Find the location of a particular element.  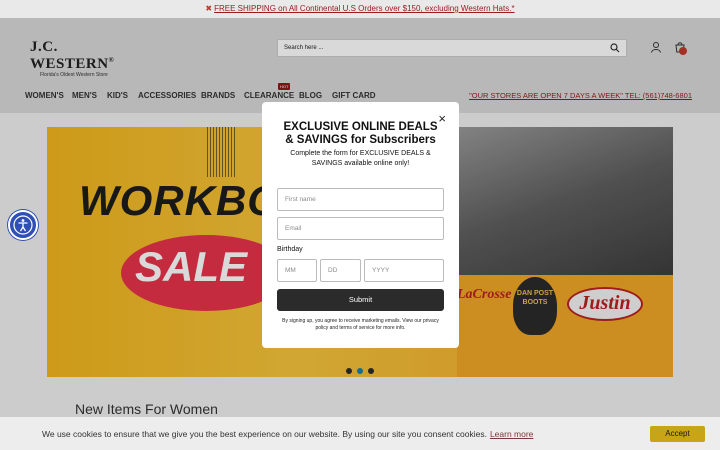

accessibility-icon is located at coordinates (23, 225).